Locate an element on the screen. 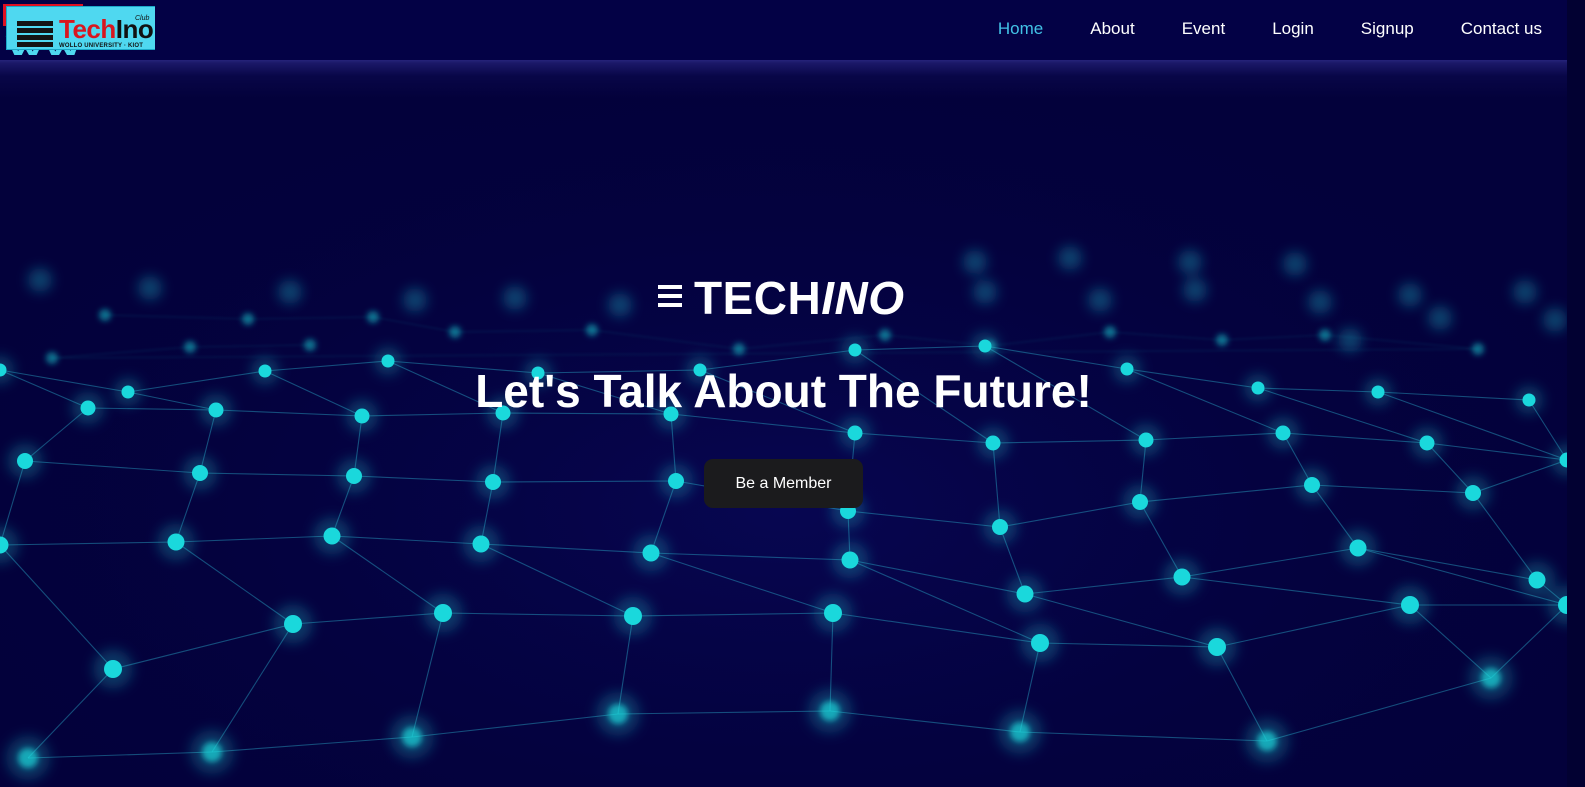 This screenshot has height=787, width=1585. scrollbar is located at coordinates (1576, 393).